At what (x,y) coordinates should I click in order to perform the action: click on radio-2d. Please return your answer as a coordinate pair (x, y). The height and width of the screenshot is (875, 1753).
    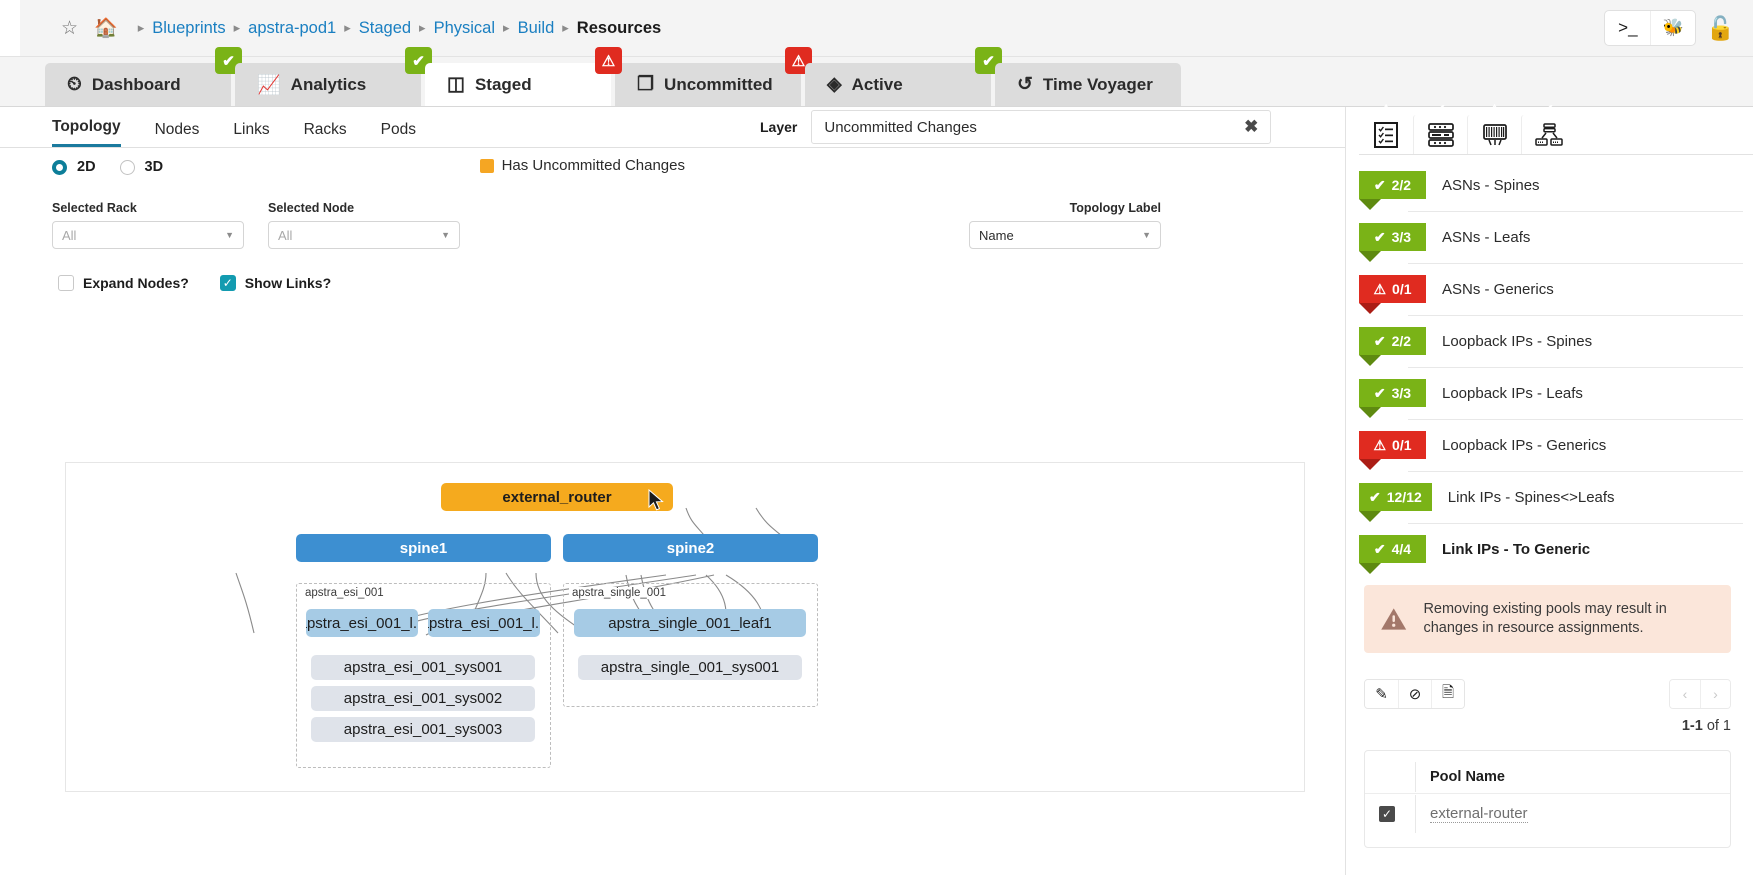
    Looking at the image, I should click on (59, 167).